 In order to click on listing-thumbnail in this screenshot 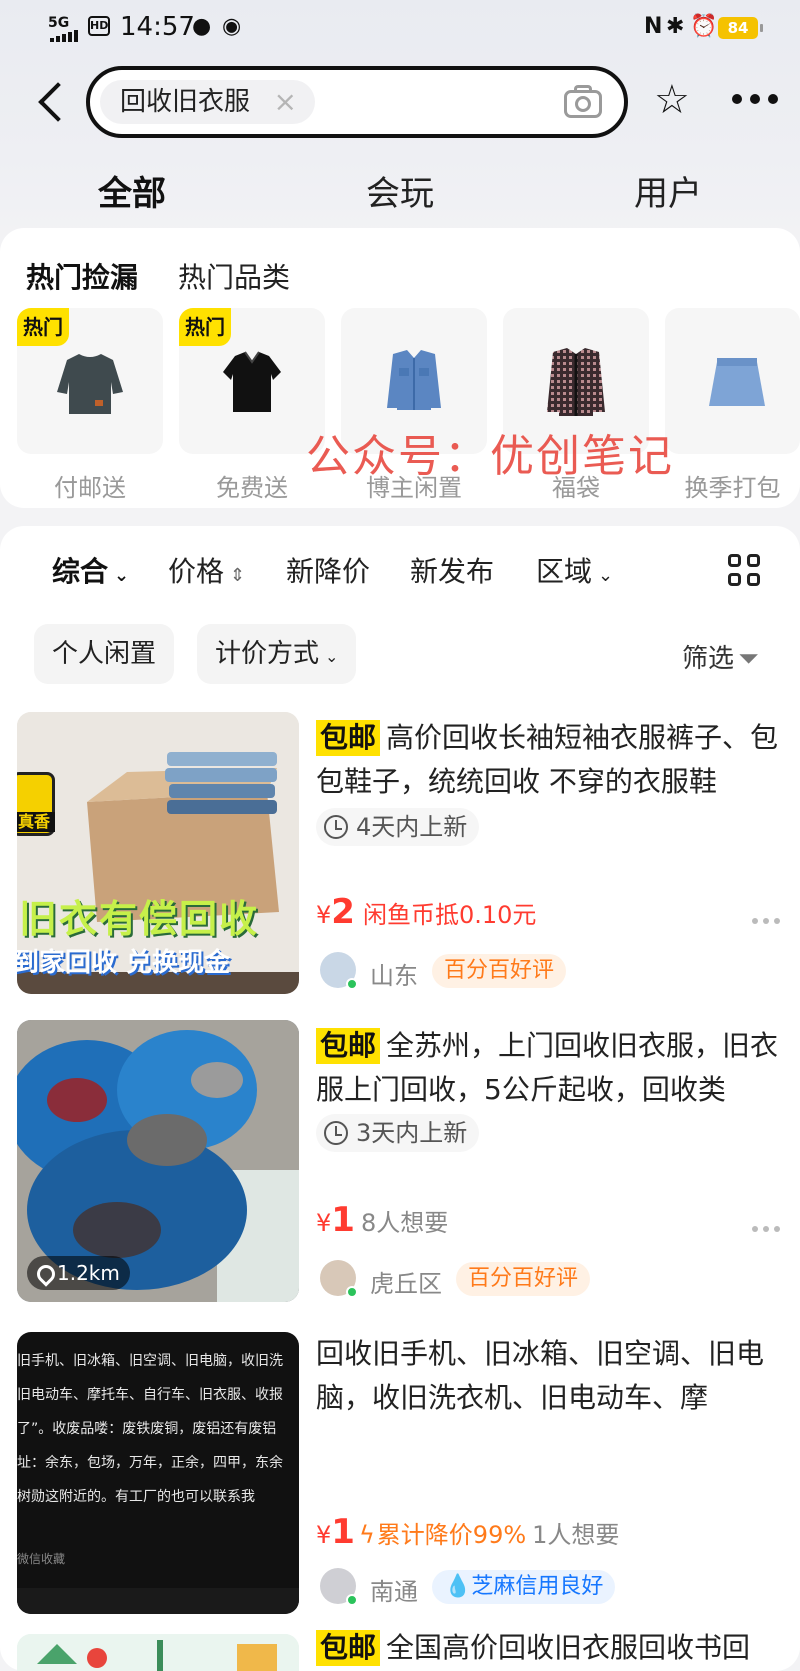, I will do `click(158, 1652)`.